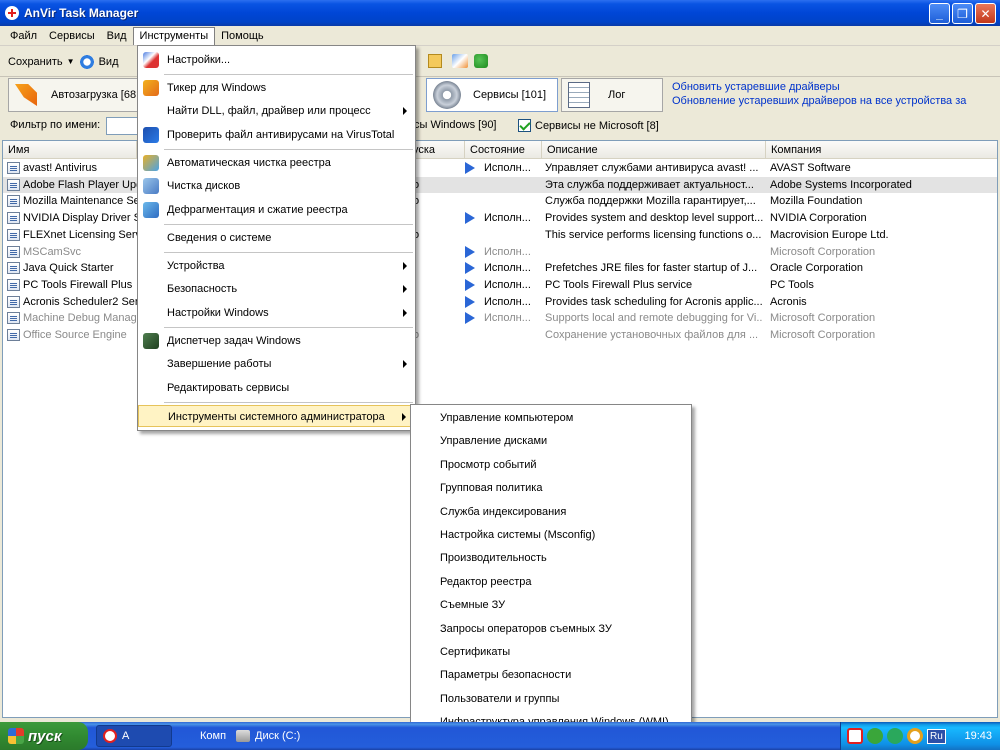 The height and width of the screenshot is (750, 1000). I want to click on menu-tools: Инструменты, so click(174, 35).